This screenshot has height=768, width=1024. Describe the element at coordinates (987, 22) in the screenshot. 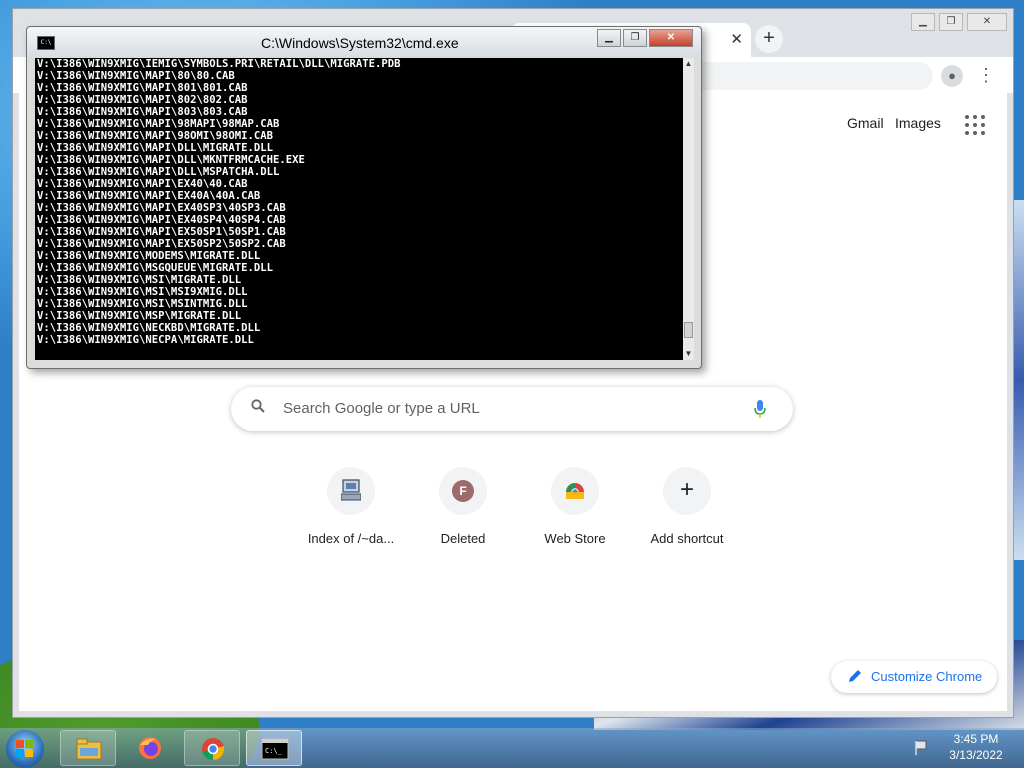

I see `chrome-close-button: ✕` at that location.